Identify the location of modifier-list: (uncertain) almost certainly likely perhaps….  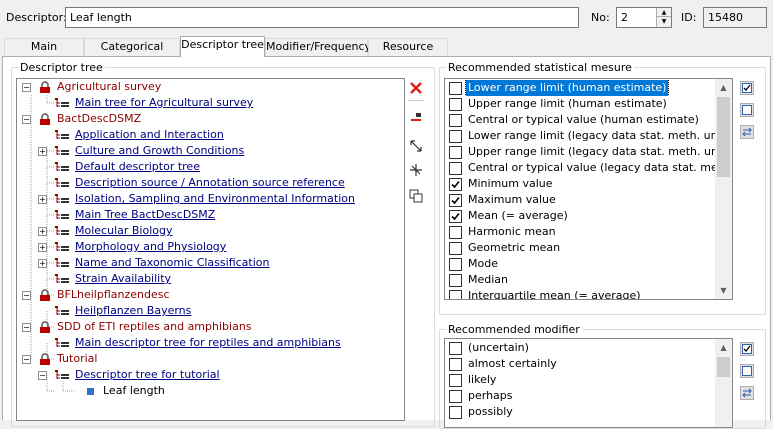
(588, 383).